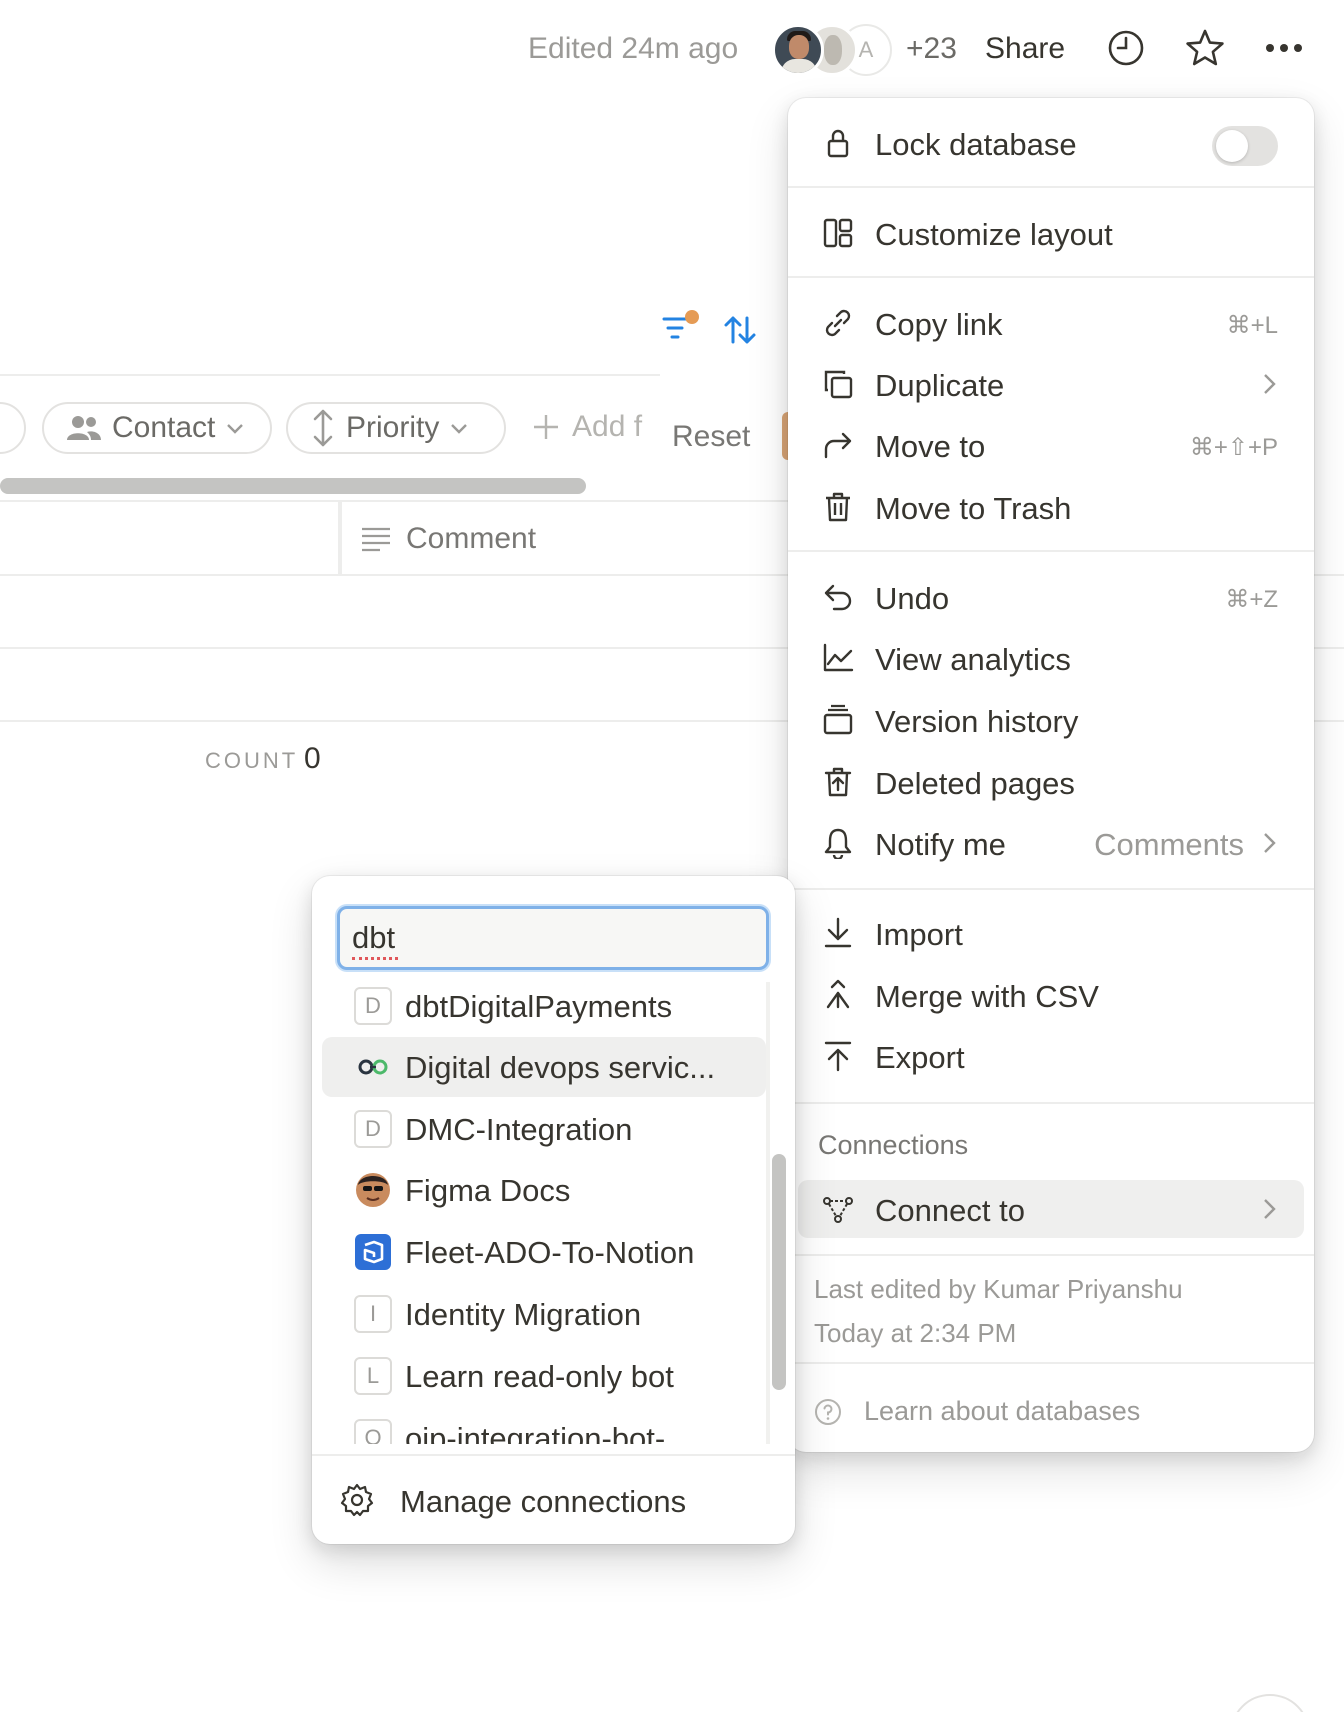 The height and width of the screenshot is (1712, 1344). What do you see at coordinates (940, 844) in the screenshot?
I see `menu-item-label: Notify me` at bounding box center [940, 844].